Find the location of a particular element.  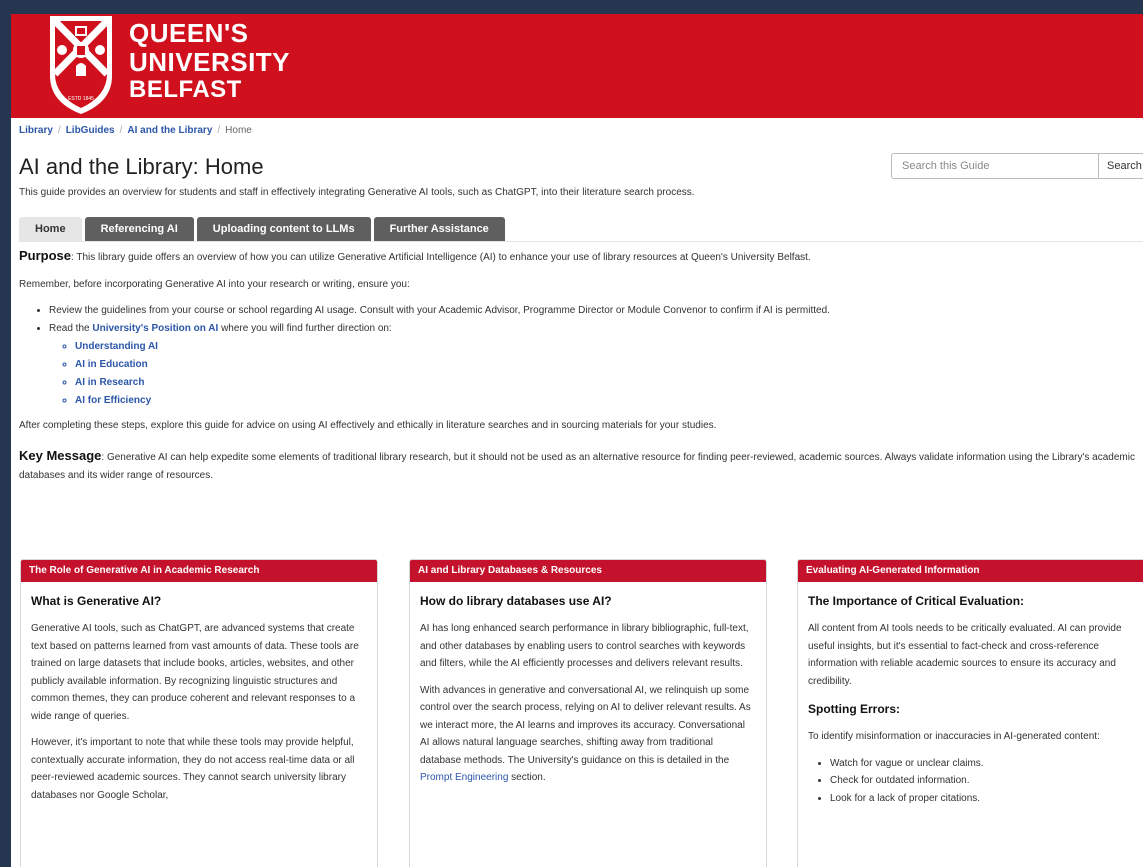

breadcrumb-current: Home is located at coordinates (238, 130).